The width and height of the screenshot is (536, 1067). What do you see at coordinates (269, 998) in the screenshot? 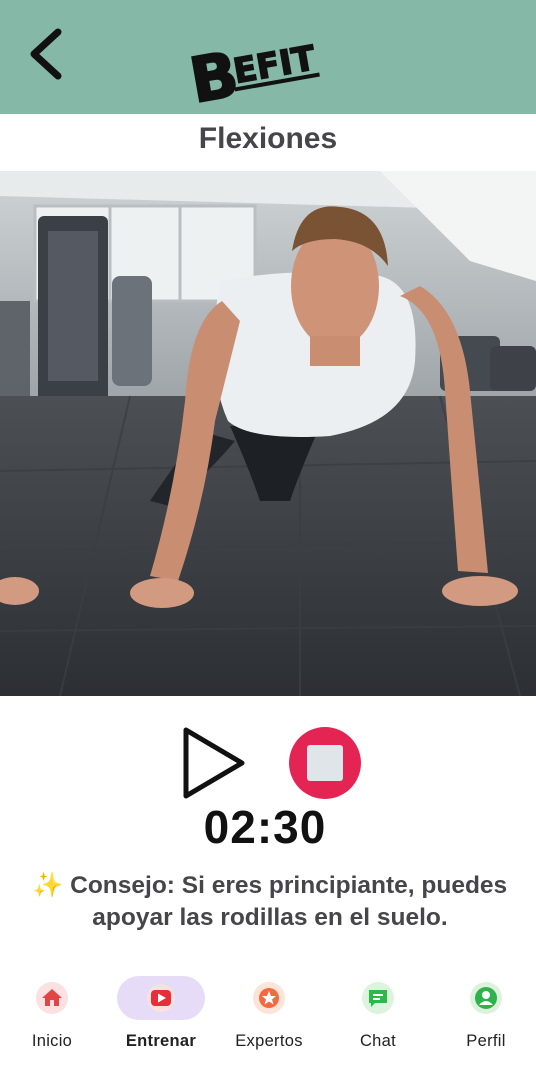
I see `star-icon` at bounding box center [269, 998].